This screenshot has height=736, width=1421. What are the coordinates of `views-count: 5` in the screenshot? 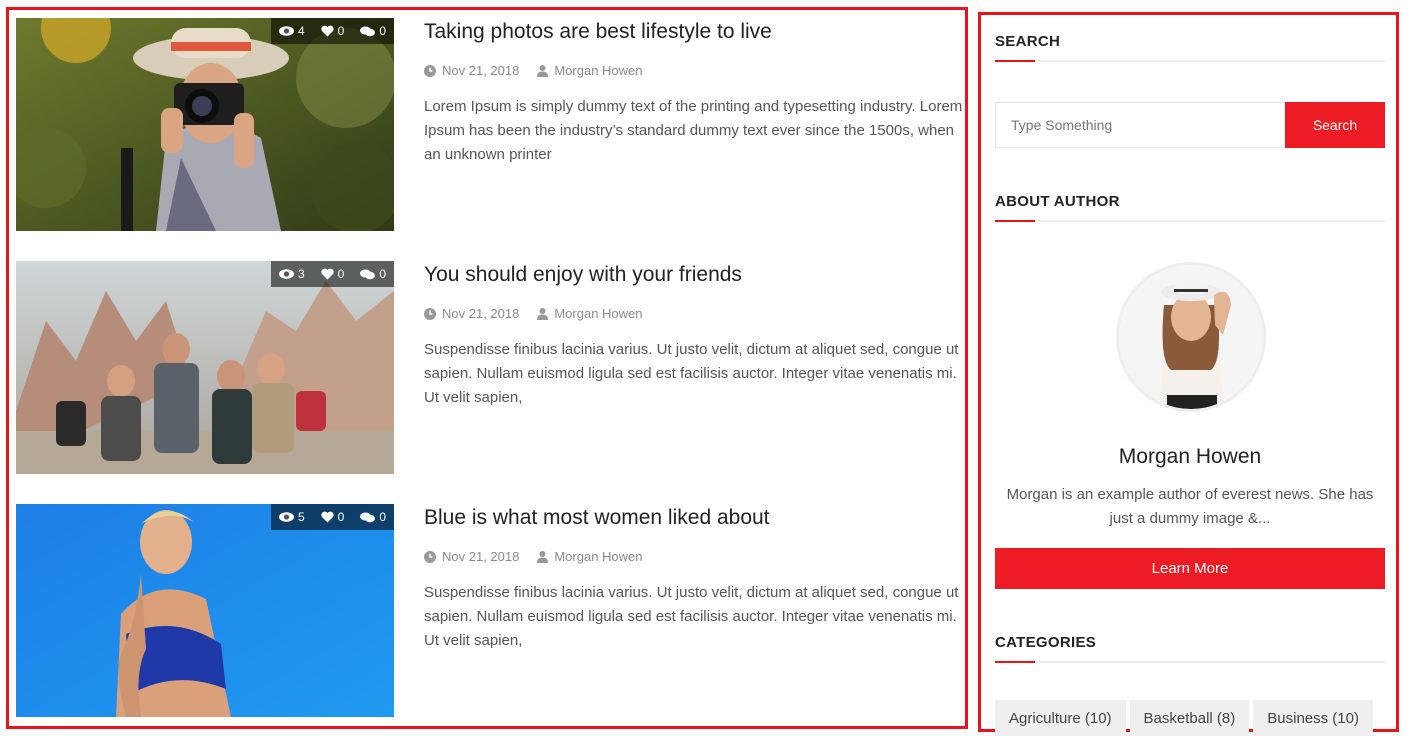 It's located at (301, 517).